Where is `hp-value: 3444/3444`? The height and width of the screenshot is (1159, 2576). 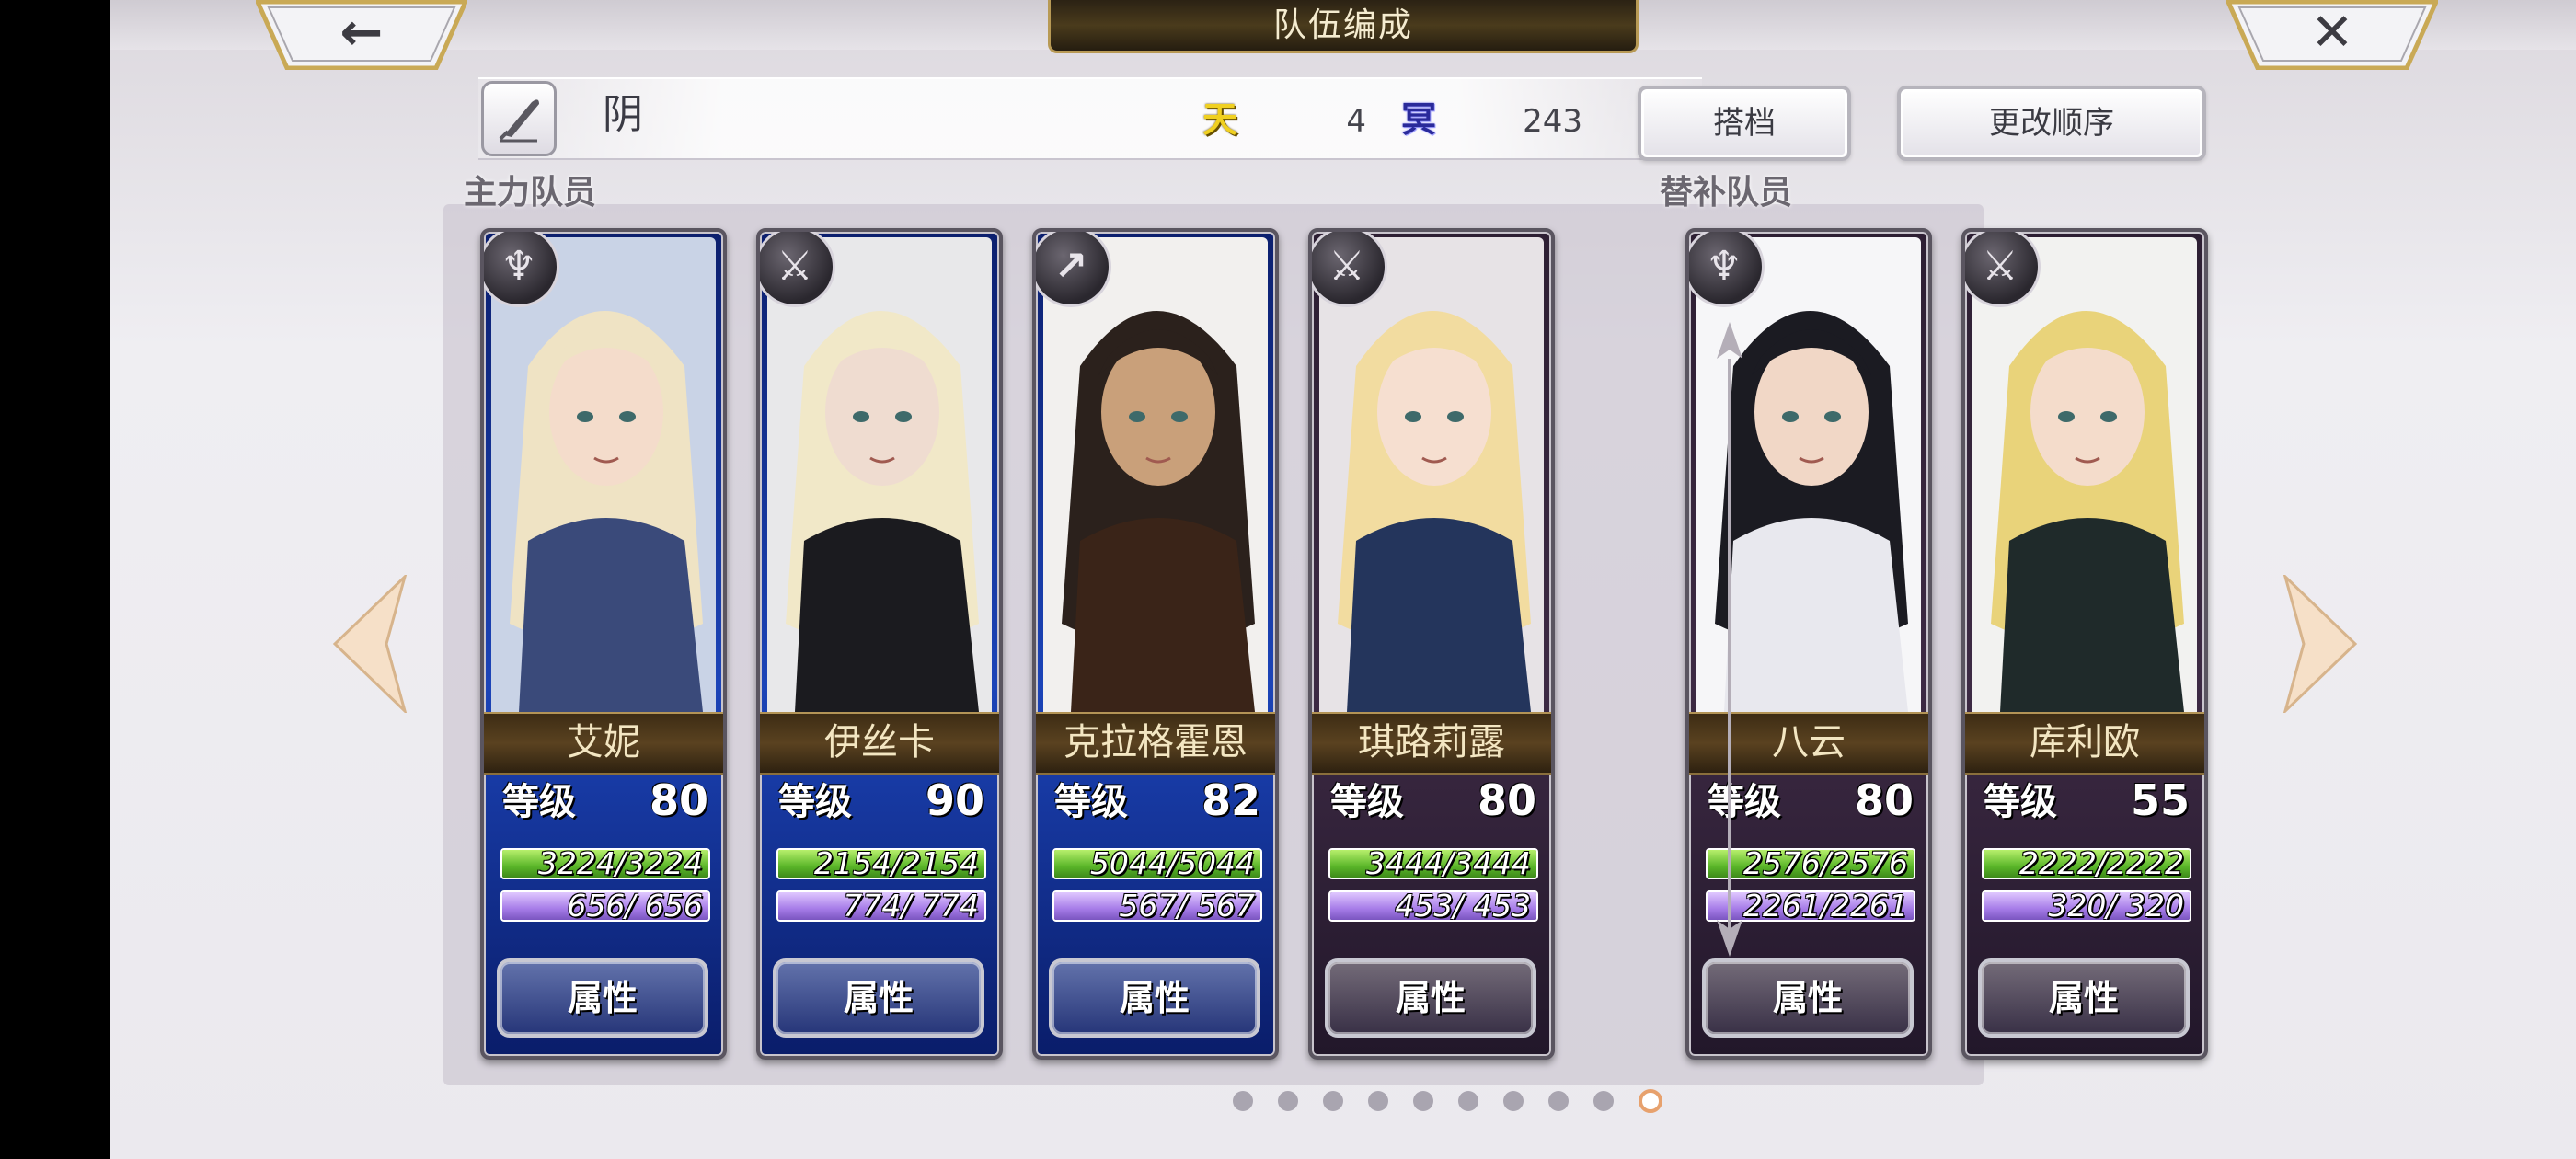
hp-value: 3444/3444 is located at coordinates (1448, 863).